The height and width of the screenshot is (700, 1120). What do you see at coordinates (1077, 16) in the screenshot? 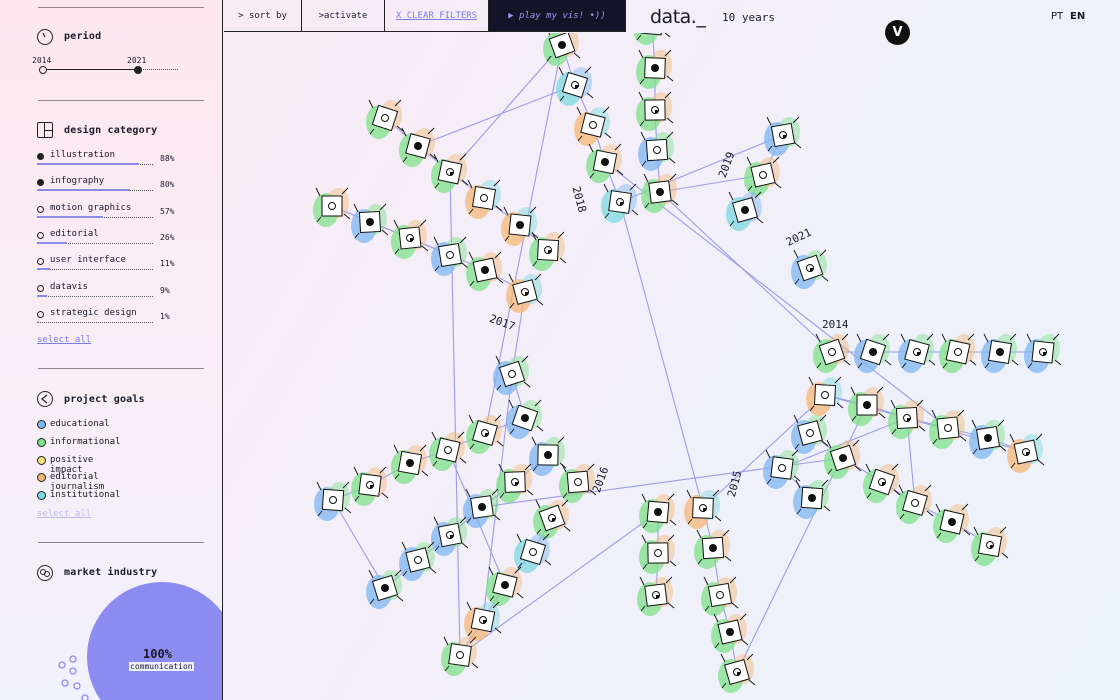
I see `lang-en-link: EN` at bounding box center [1077, 16].